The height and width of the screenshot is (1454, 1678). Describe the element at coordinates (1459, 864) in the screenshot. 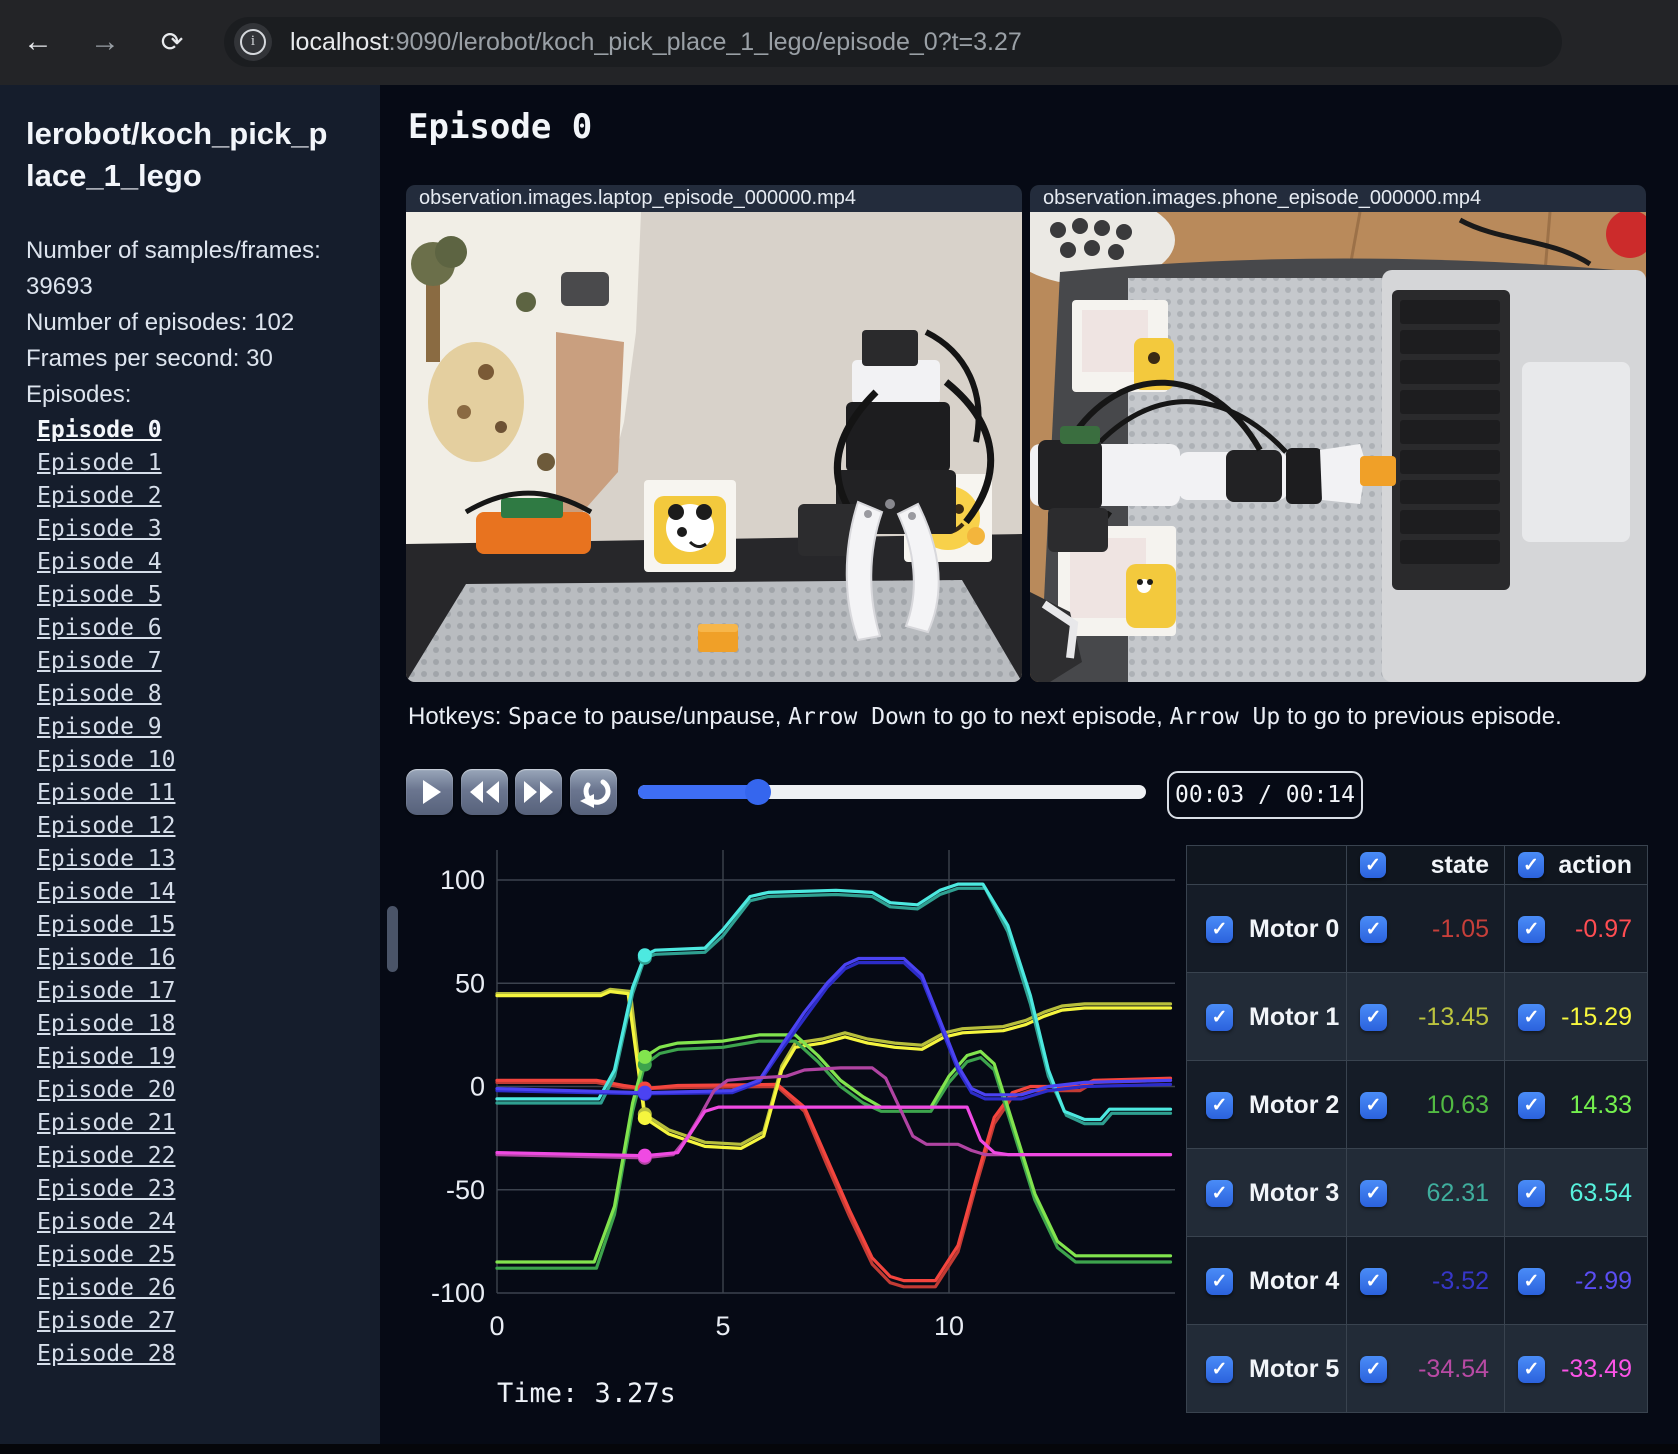

I see `state-header-label: state` at that location.